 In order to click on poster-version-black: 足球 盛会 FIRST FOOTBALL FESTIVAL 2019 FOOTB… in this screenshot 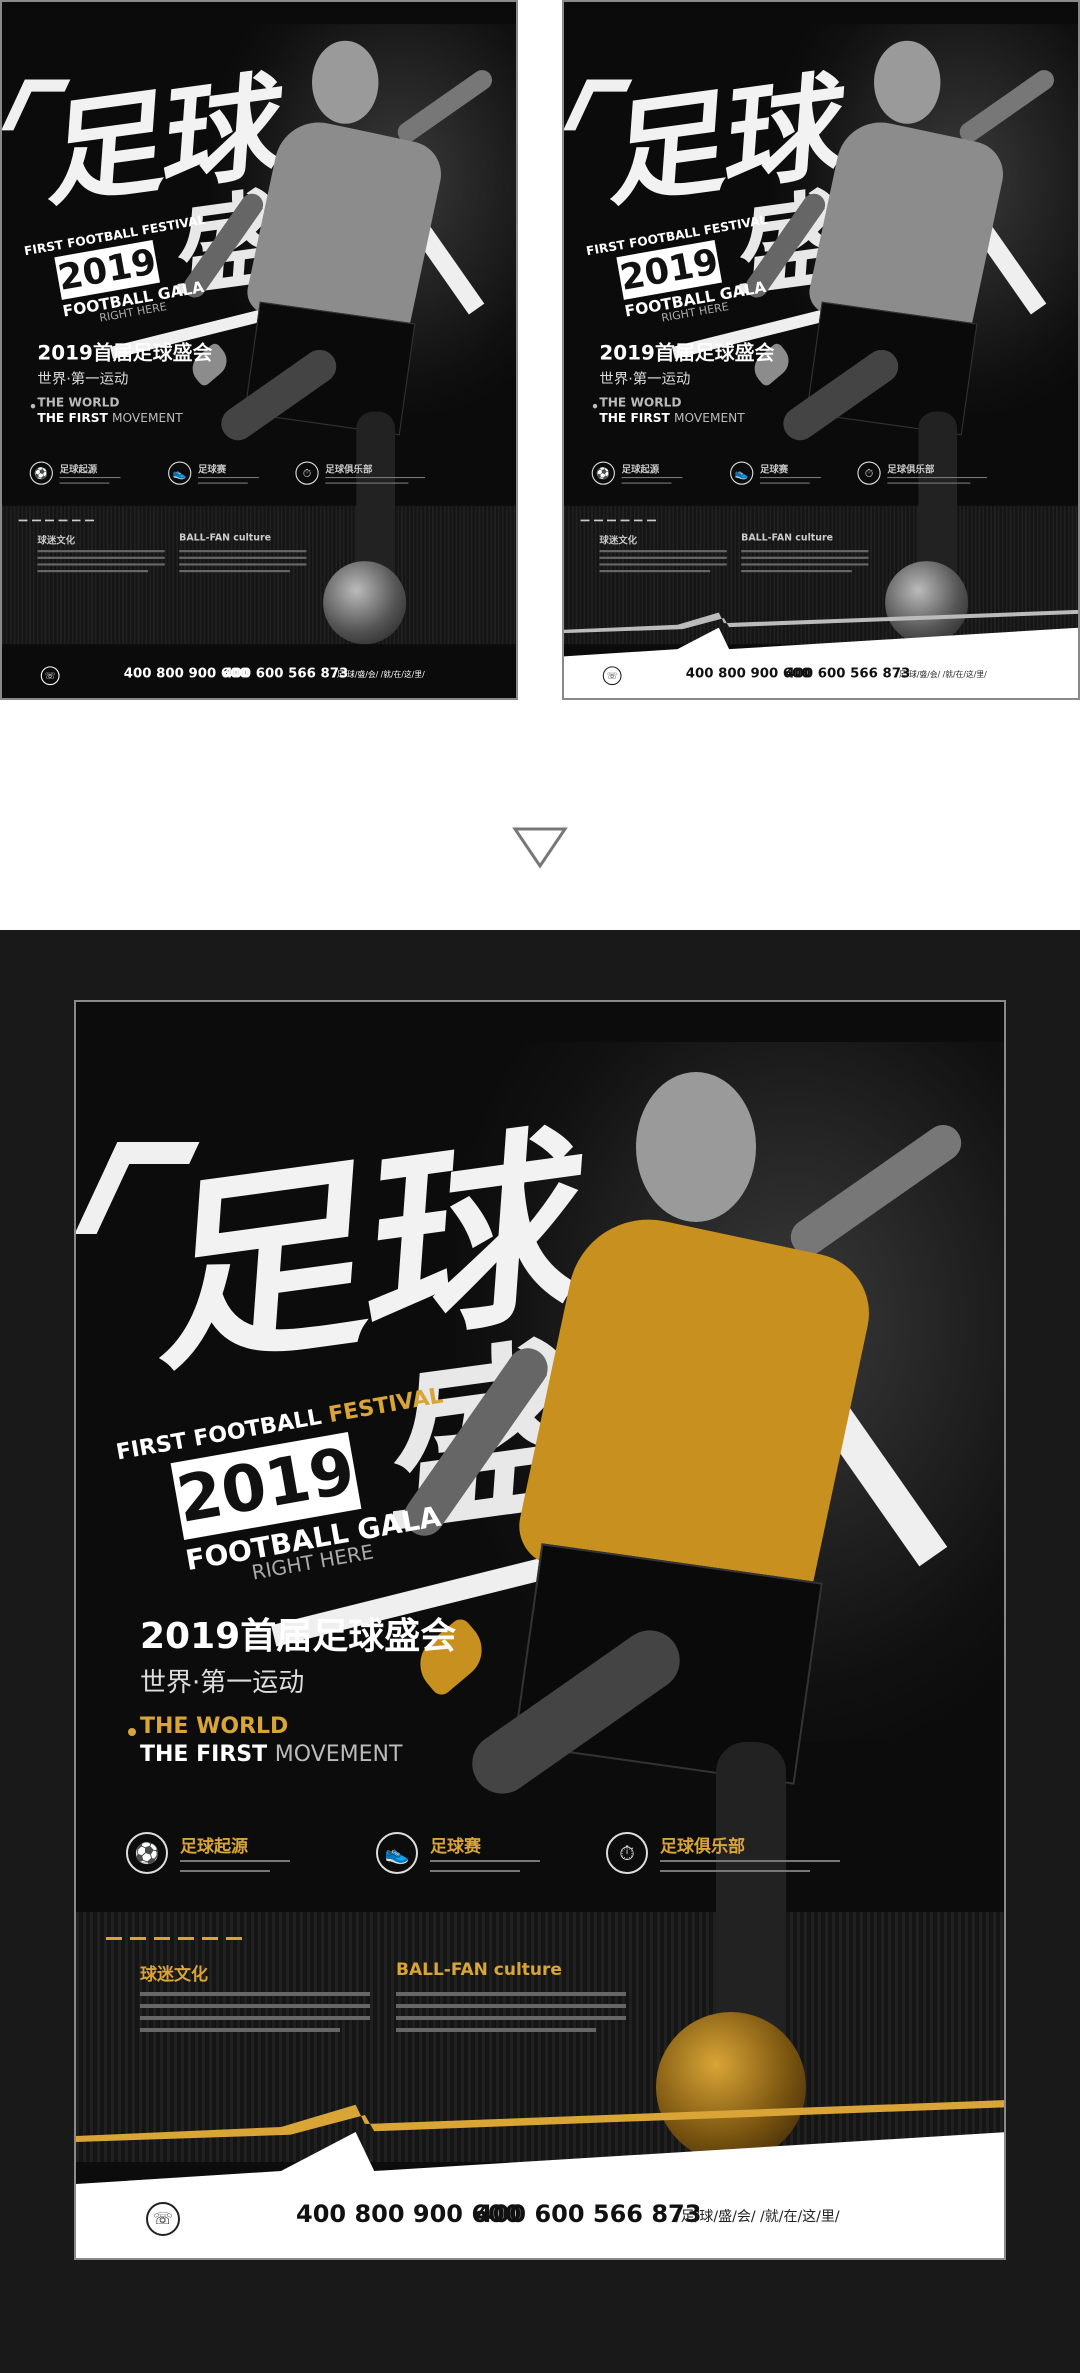, I will do `click(259, 350)`.